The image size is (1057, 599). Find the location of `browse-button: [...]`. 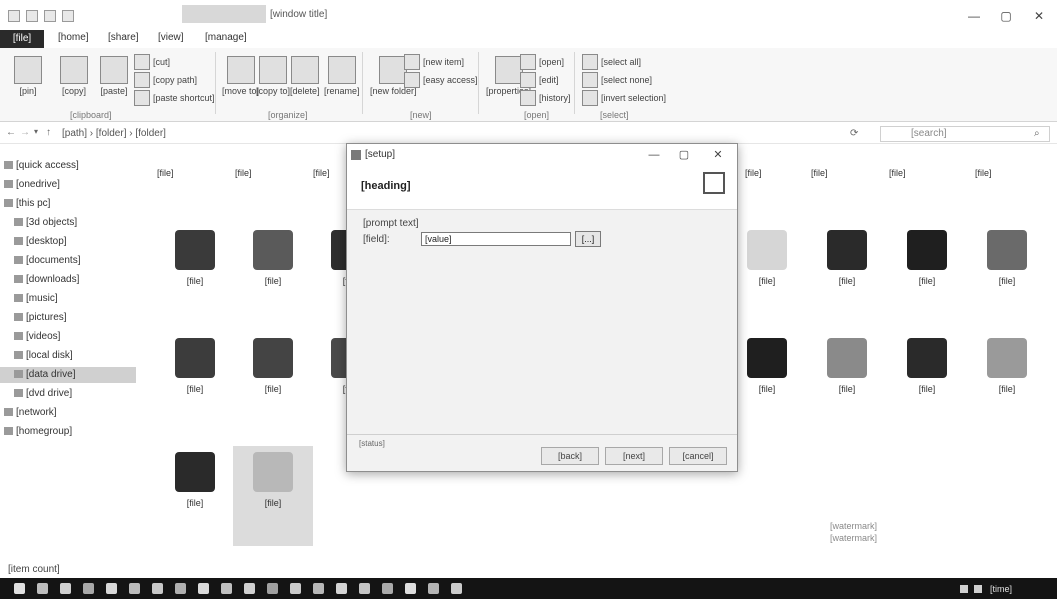

browse-button: [...] is located at coordinates (588, 239).